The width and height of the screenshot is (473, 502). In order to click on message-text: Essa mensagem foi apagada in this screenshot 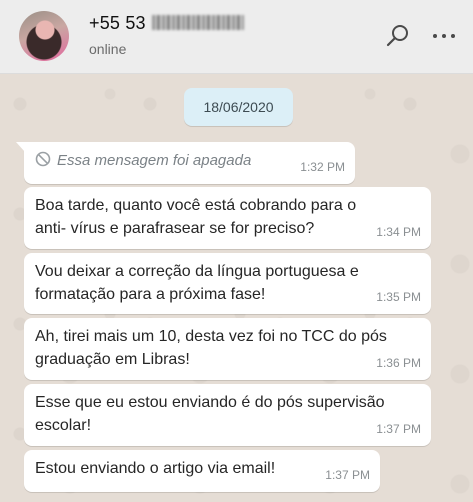, I will do `click(190, 160)`.